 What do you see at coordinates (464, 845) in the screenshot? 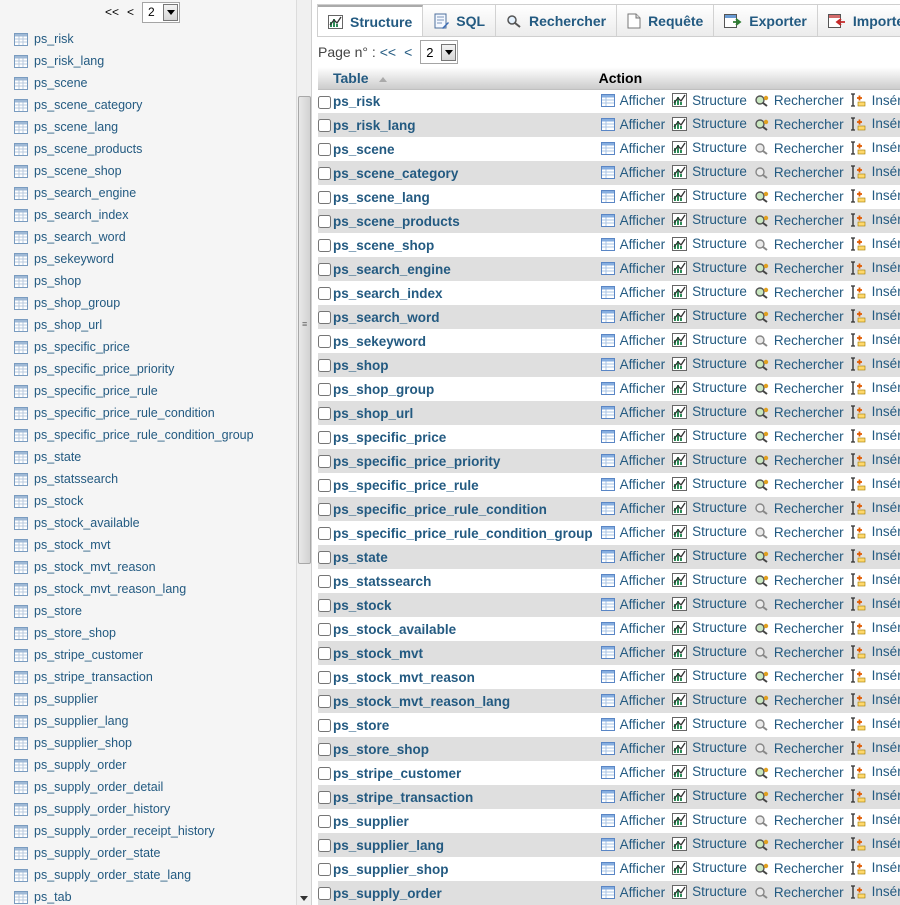
I see `table-name-link: ps_supplier_lang` at bounding box center [464, 845].